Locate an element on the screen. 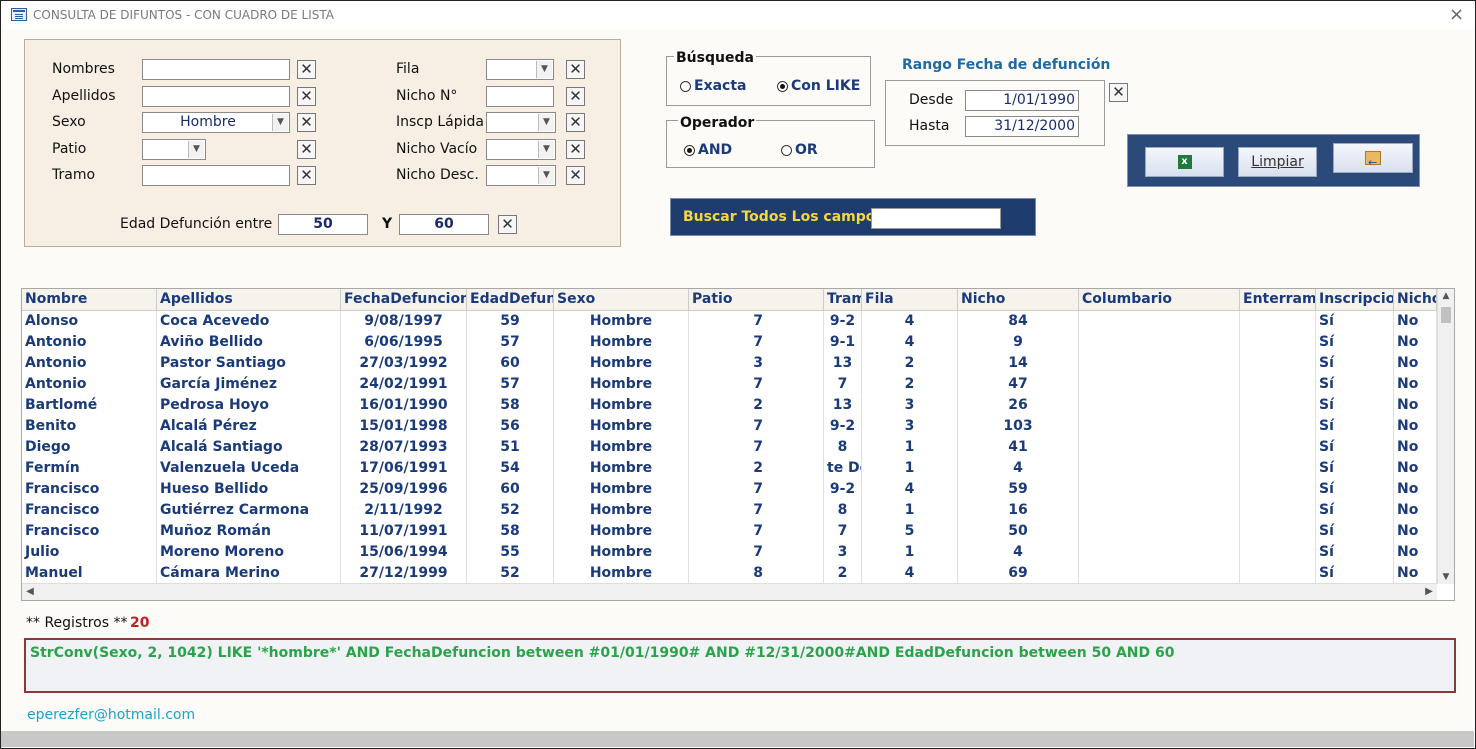 This screenshot has width=1476, height=749. clear-patio-button: ✕ is located at coordinates (306, 149).